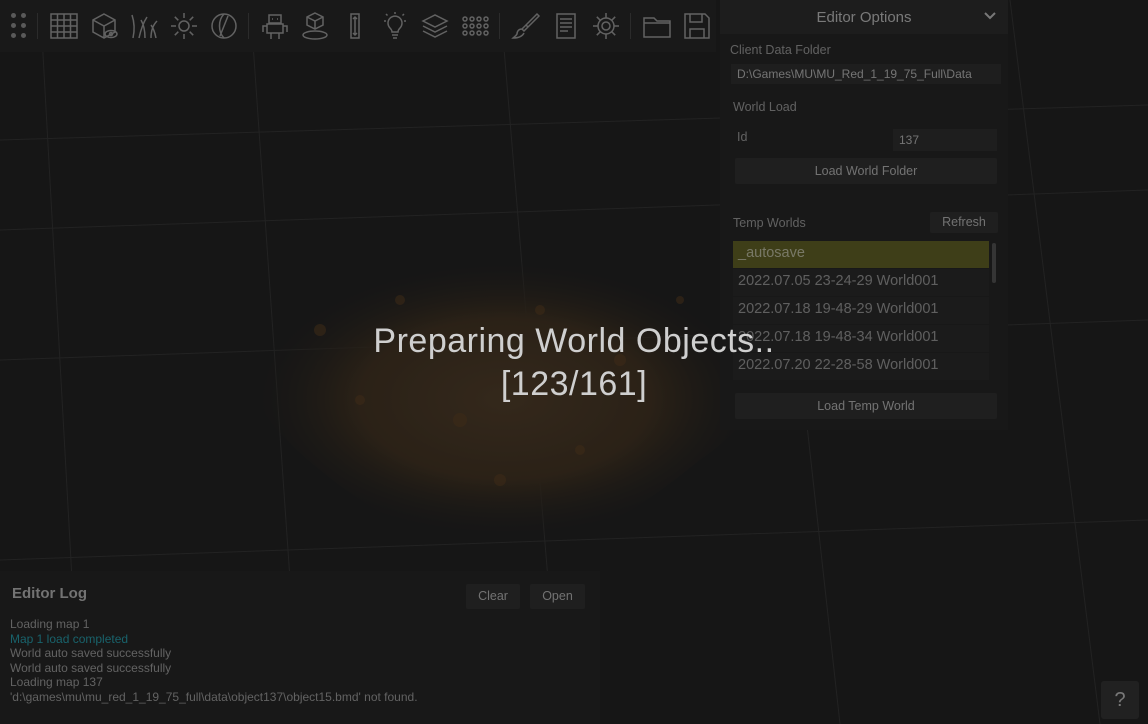 This screenshot has width=1148, height=724. Describe the element at coordinates (526, 26) in the screenshot. I see `brush-icon` at that location.